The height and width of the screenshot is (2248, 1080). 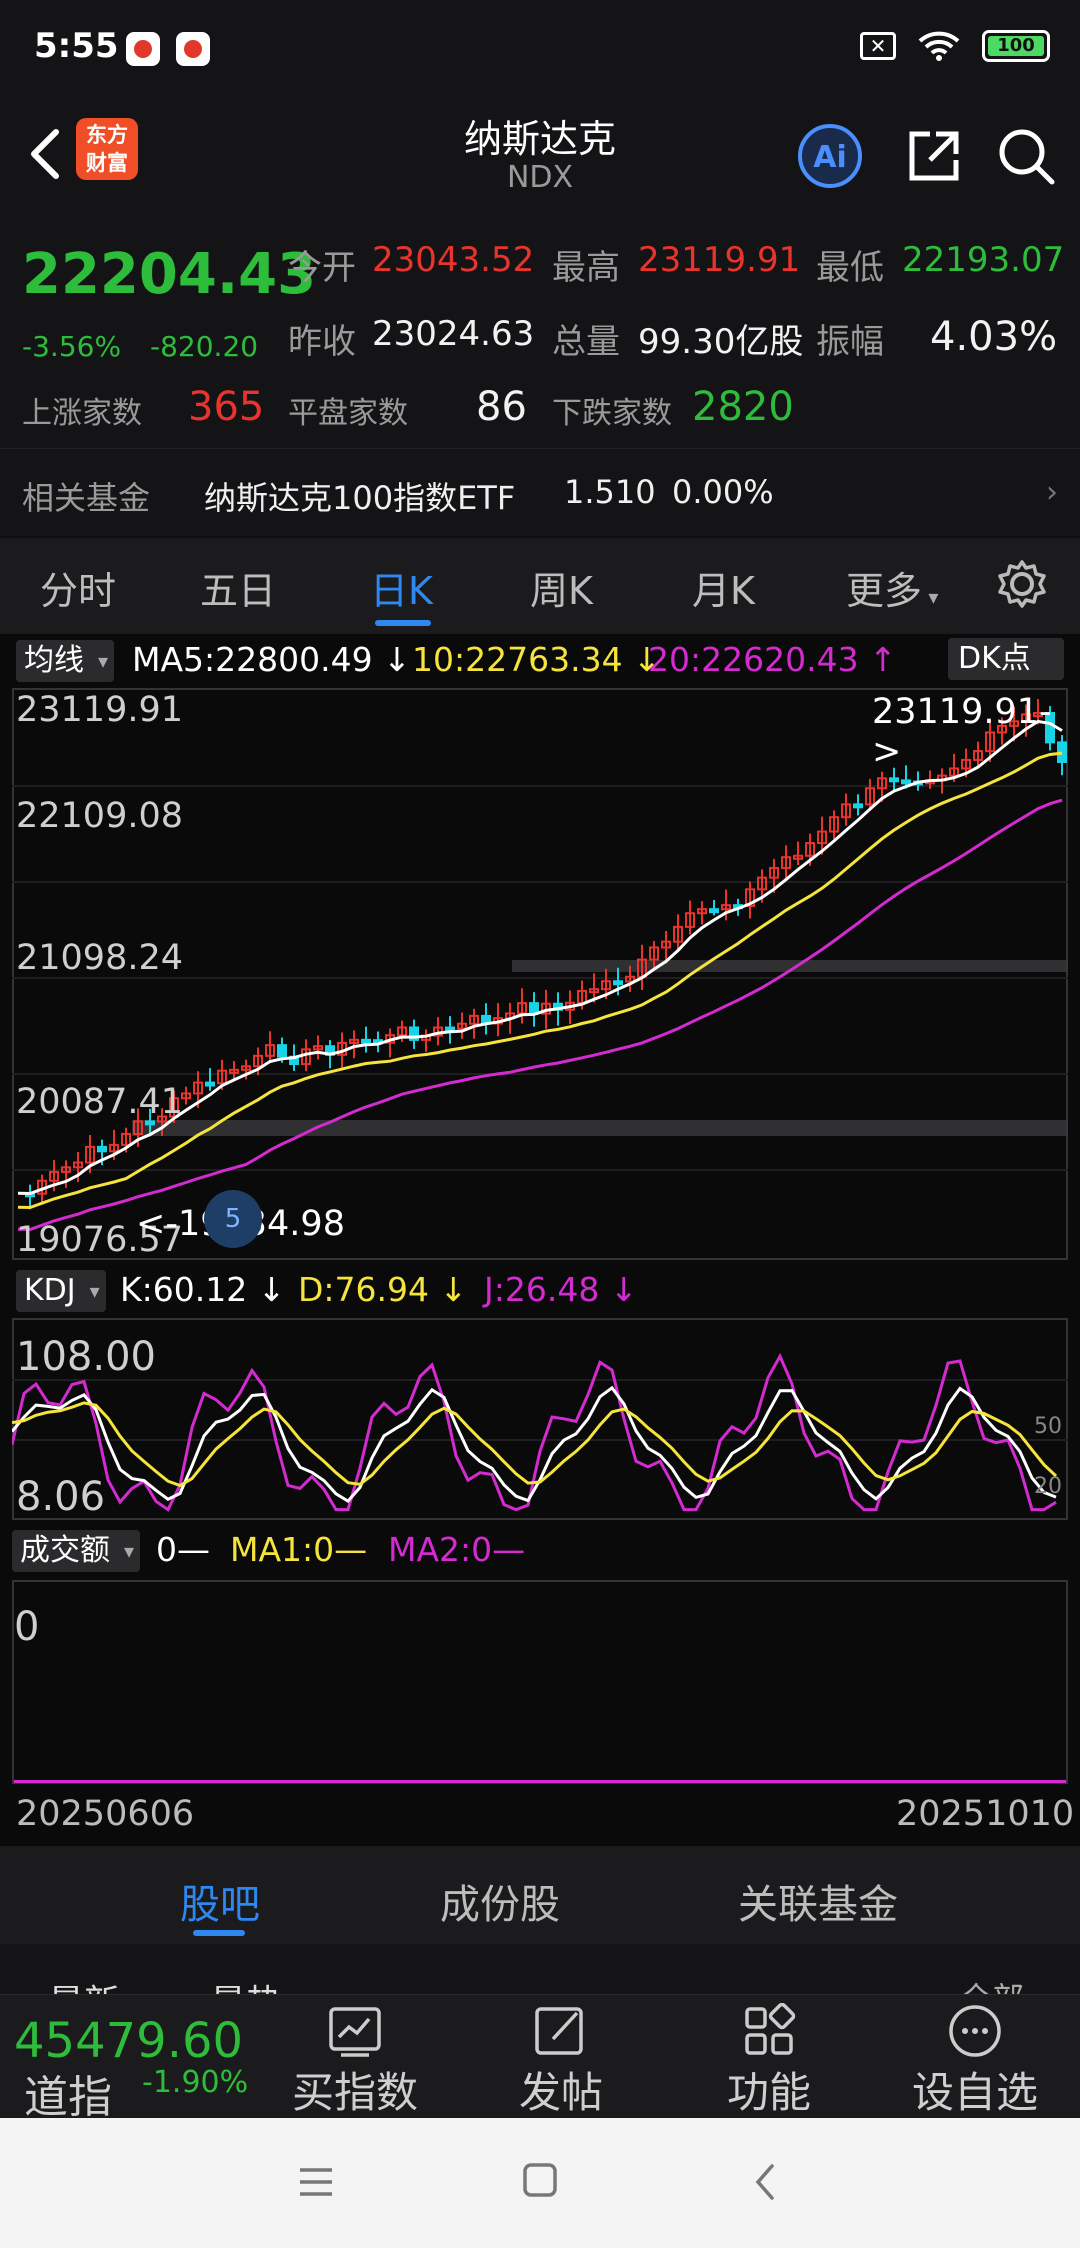 I want to click on change-absolute: -820.20, so click(x=204, y=346).